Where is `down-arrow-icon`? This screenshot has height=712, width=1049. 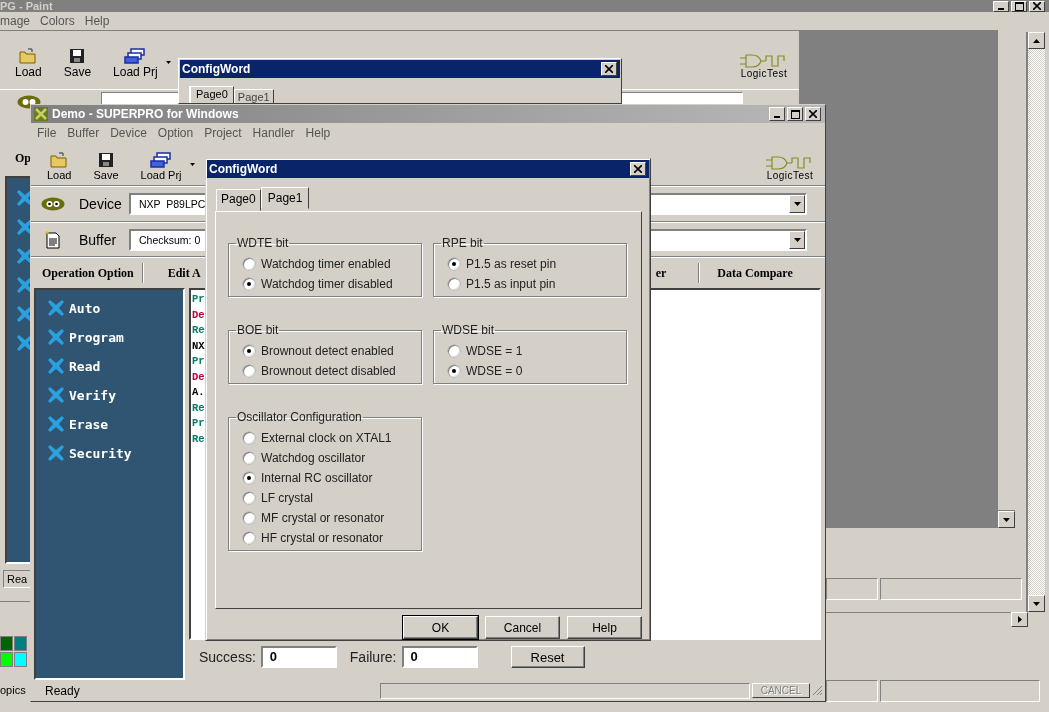
down-arrow-icon is located at coordinates (1036, 603).